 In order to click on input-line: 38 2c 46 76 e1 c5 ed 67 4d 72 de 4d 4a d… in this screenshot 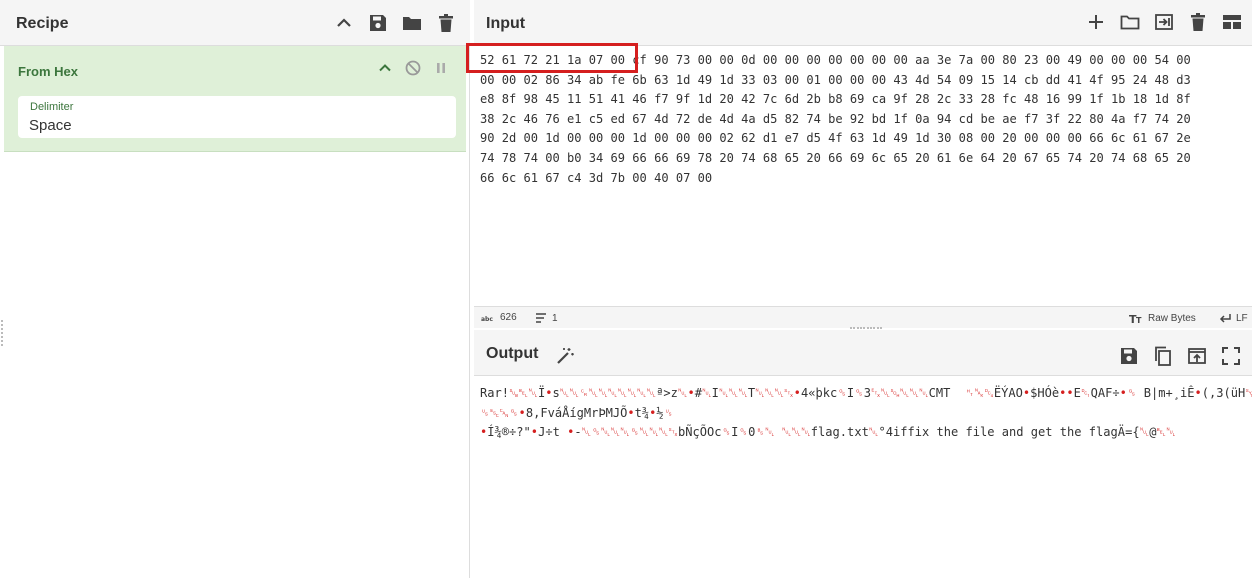, I will do `click(835, 118)`.